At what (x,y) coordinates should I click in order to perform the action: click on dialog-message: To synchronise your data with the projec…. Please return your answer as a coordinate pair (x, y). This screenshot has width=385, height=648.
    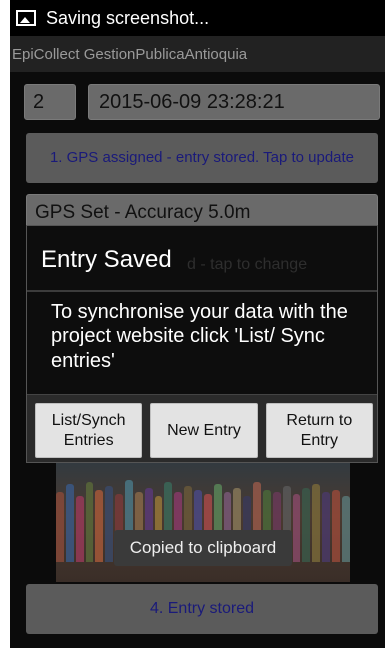
    Looking at the image, I should click on (199, 336).